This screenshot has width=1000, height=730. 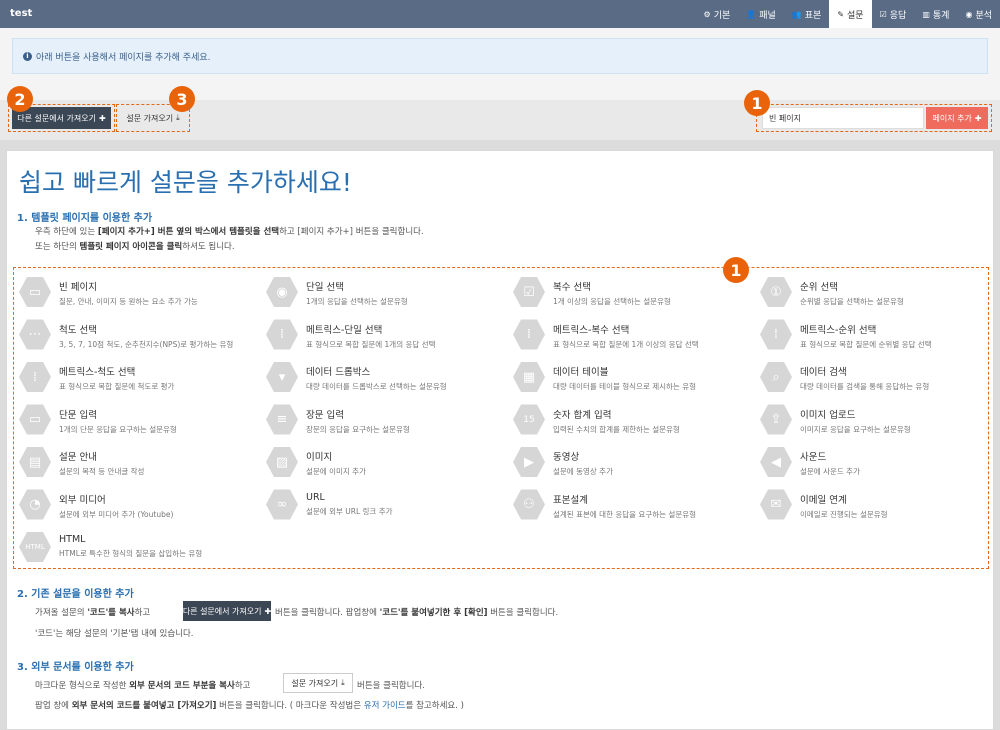 I want to click on template-name: 복수 선택, so click(x=572, y=287).